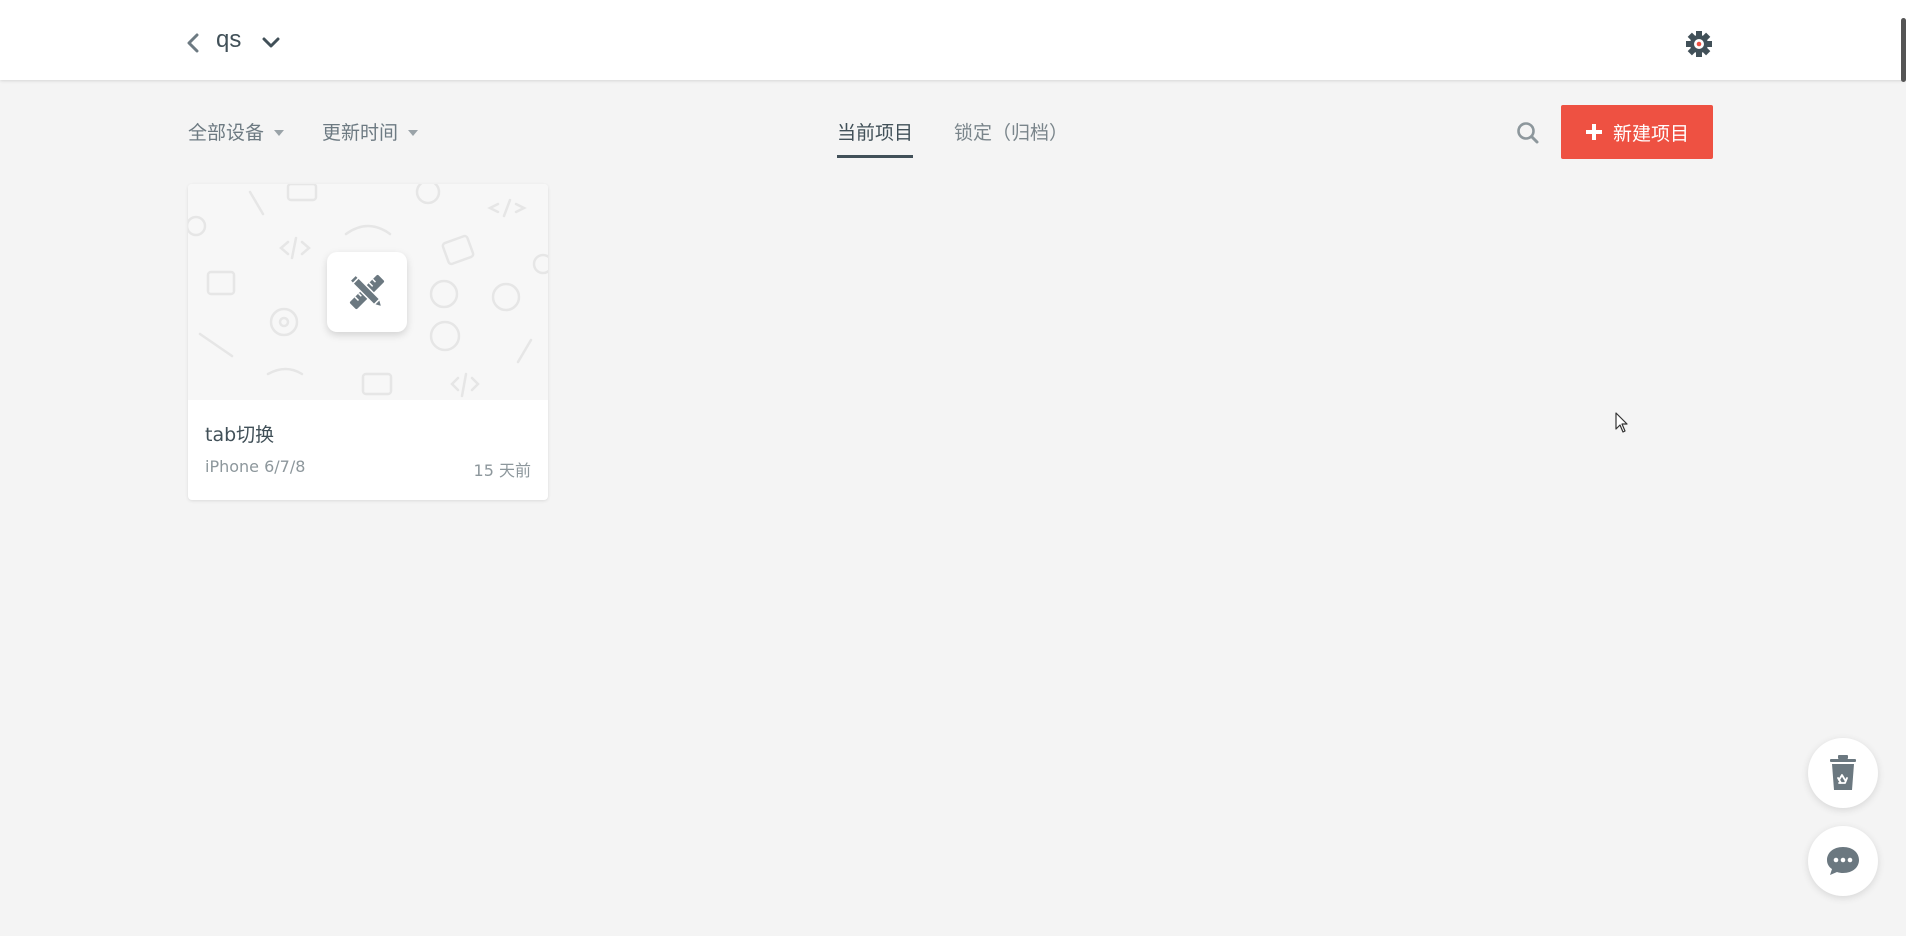  What do you see at coordinates (1650, 133) in the screenshot?
I see `new-project-label: 新建项目` at bounding box center [1650, 133].